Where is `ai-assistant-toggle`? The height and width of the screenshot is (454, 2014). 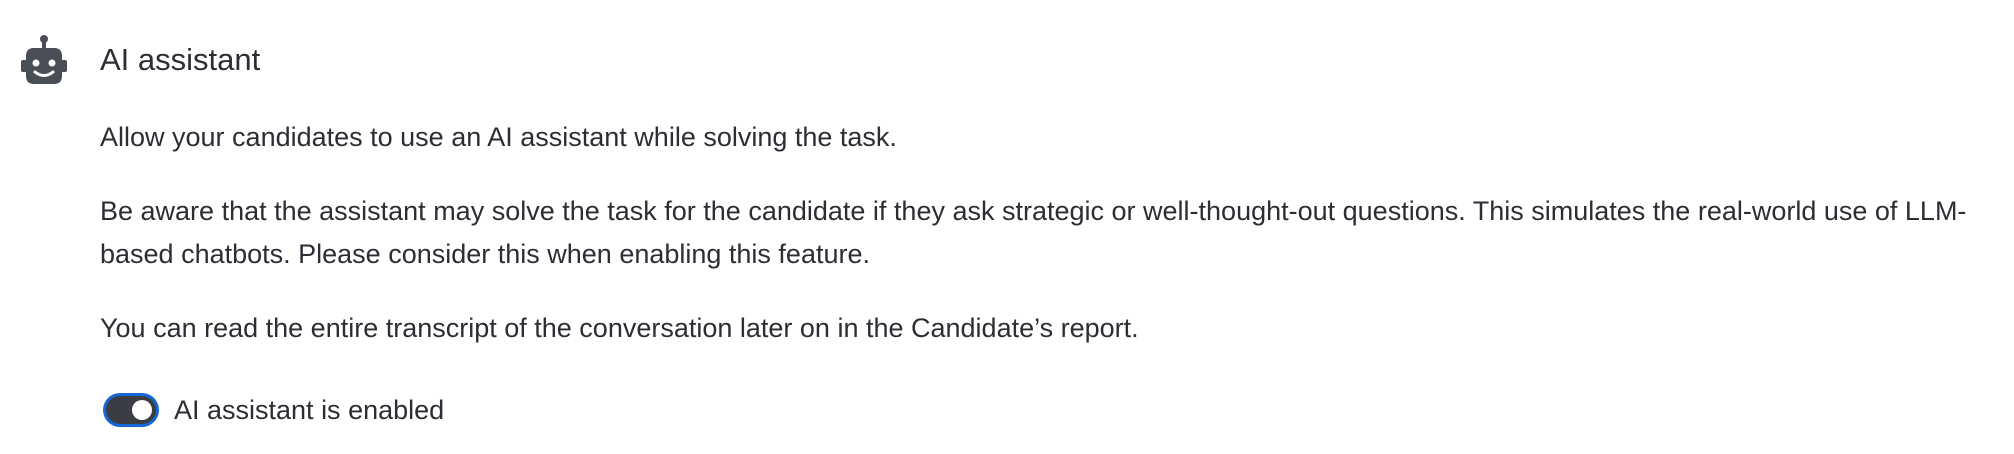
ai-assistant-toggle is located at coordinates (131, 410).